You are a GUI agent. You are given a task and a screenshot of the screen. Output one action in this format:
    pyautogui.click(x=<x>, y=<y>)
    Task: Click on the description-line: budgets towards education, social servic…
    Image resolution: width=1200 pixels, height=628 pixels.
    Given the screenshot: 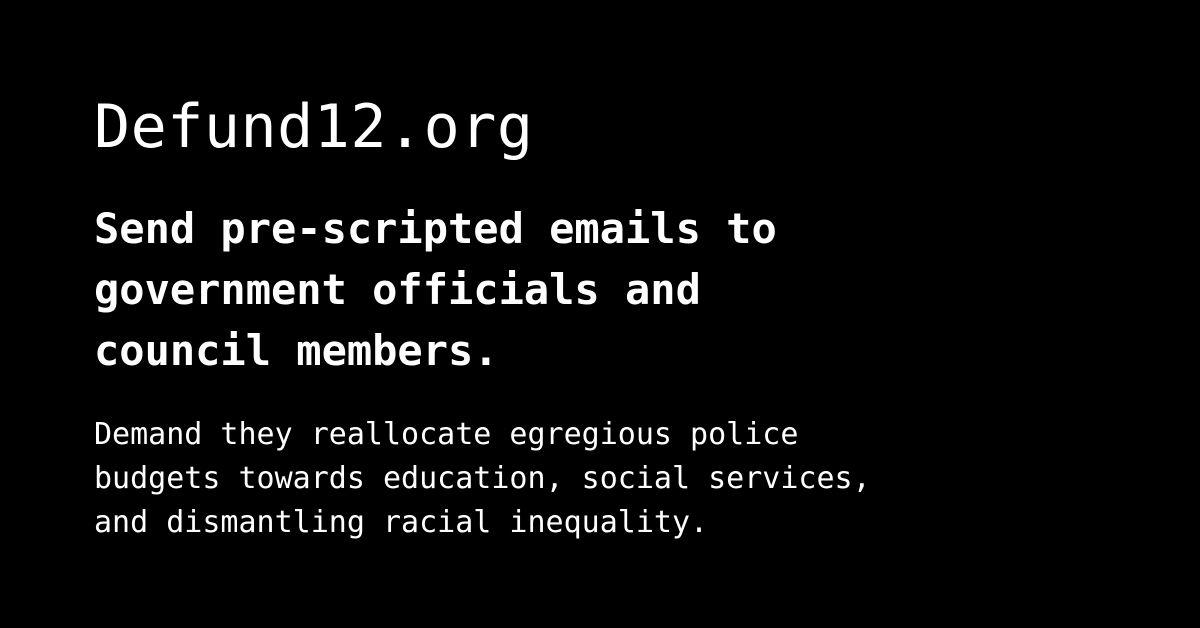 What is the action you would take?
    pyautogui.click(x=482, y=478)
    